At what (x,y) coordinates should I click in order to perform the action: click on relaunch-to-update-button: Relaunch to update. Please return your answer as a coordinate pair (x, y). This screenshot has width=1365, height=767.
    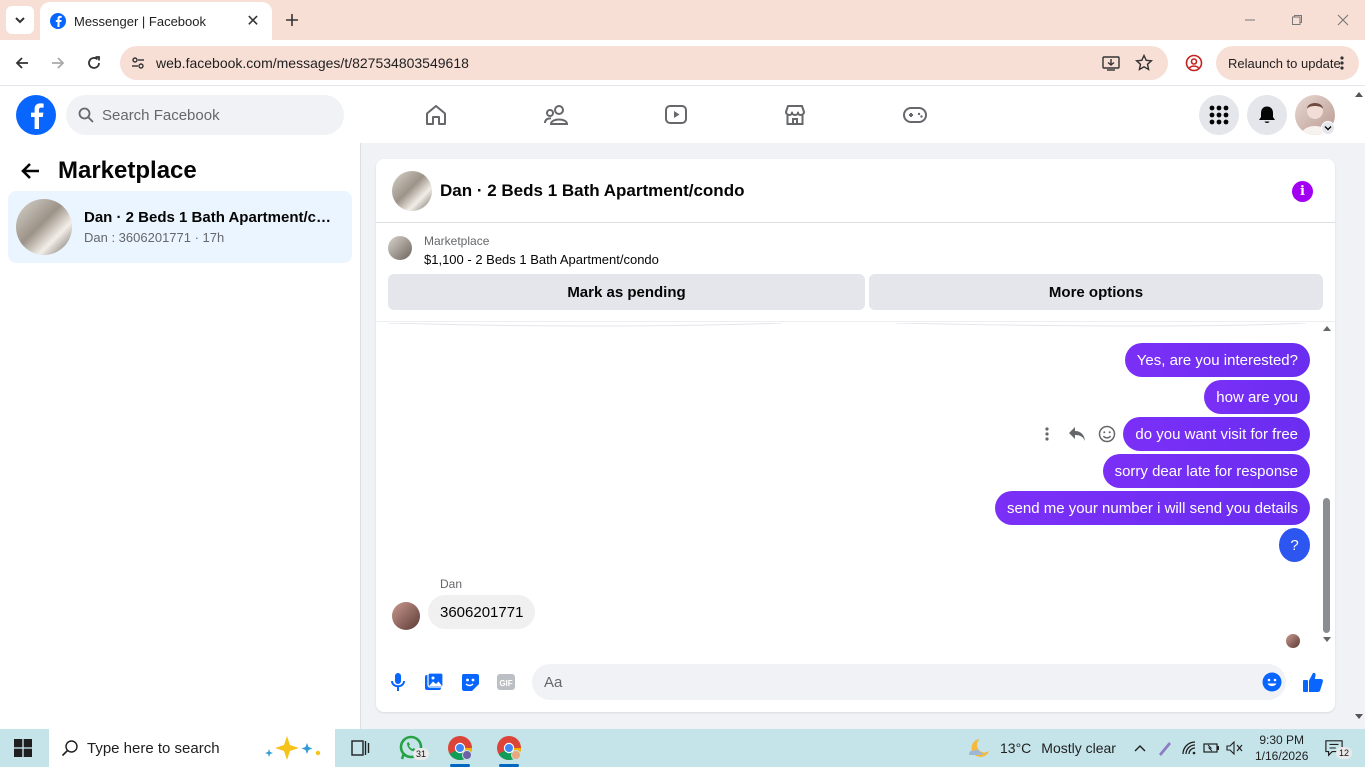
    Looking at the image, I should click on (1287, 63).